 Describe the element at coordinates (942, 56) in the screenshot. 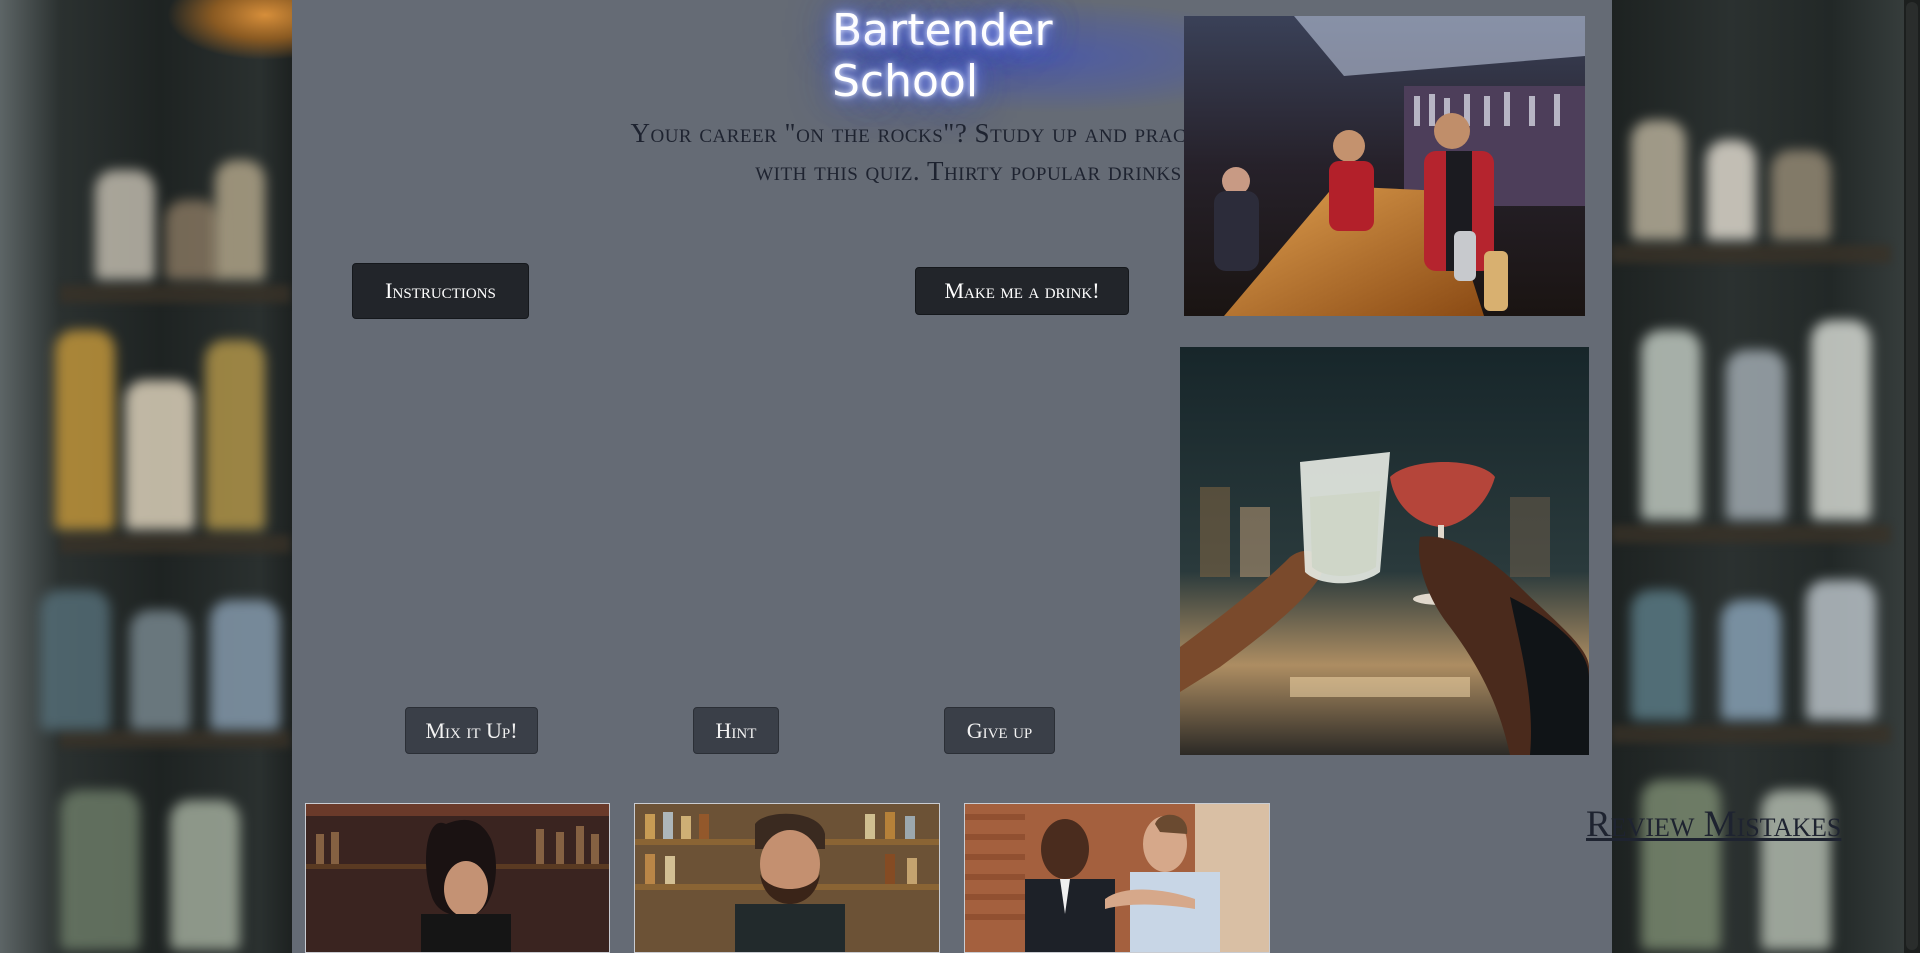

I see `page-title: Bartender School` at that location.